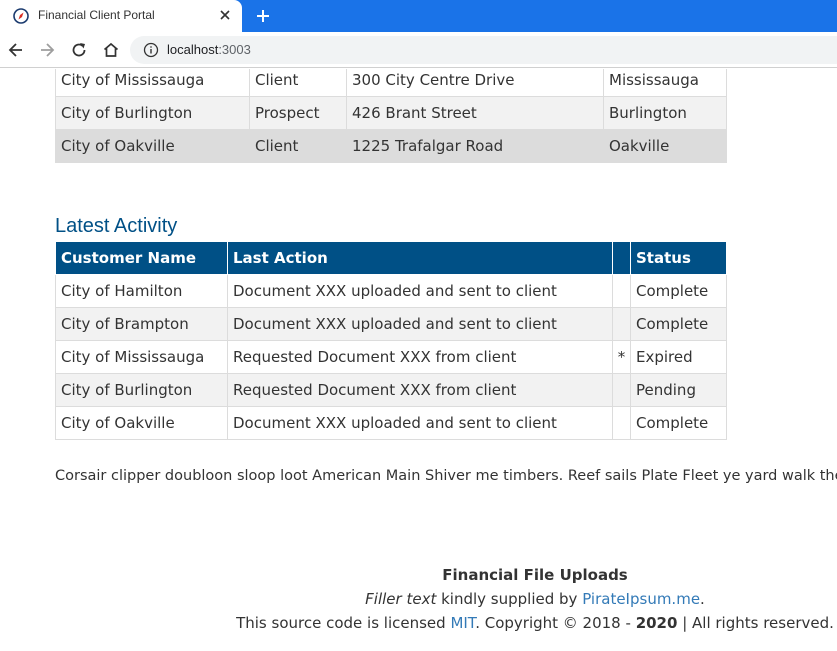 The width and height of the screenshot is (837, 651). Describe the element at coordinates (678, 390) in the screenshot. I see `status: Pending` at that location.